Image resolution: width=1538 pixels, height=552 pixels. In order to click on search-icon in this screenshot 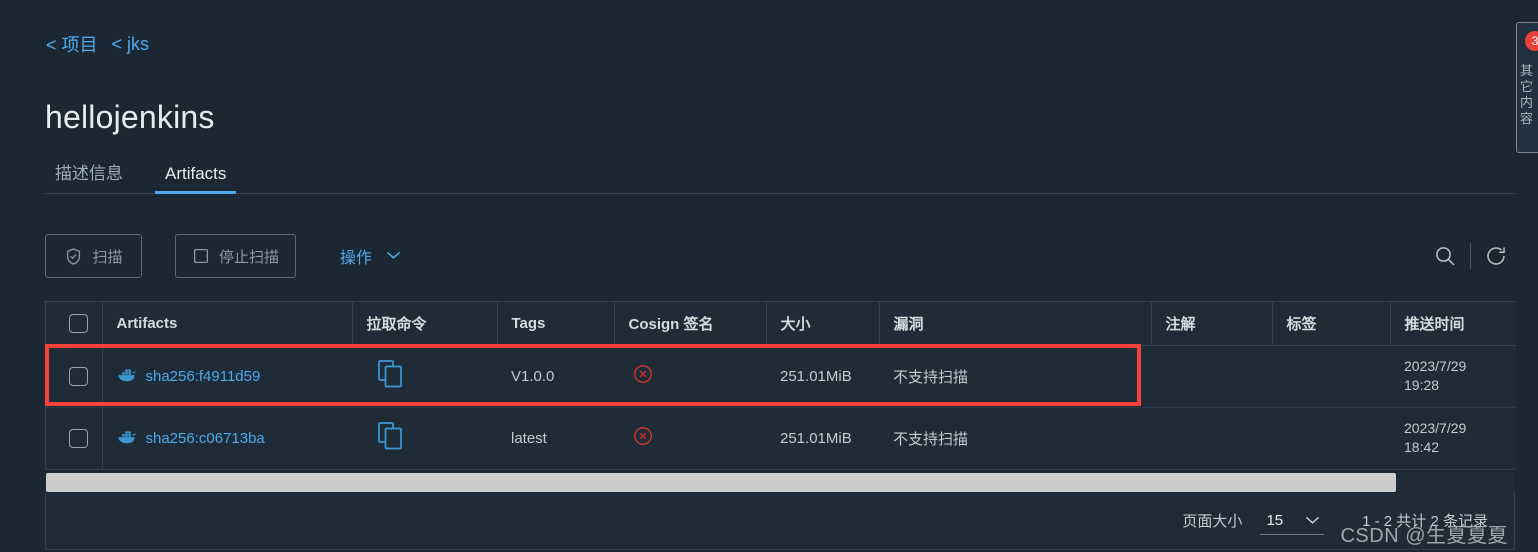, I will do `click(1445, 256)`.